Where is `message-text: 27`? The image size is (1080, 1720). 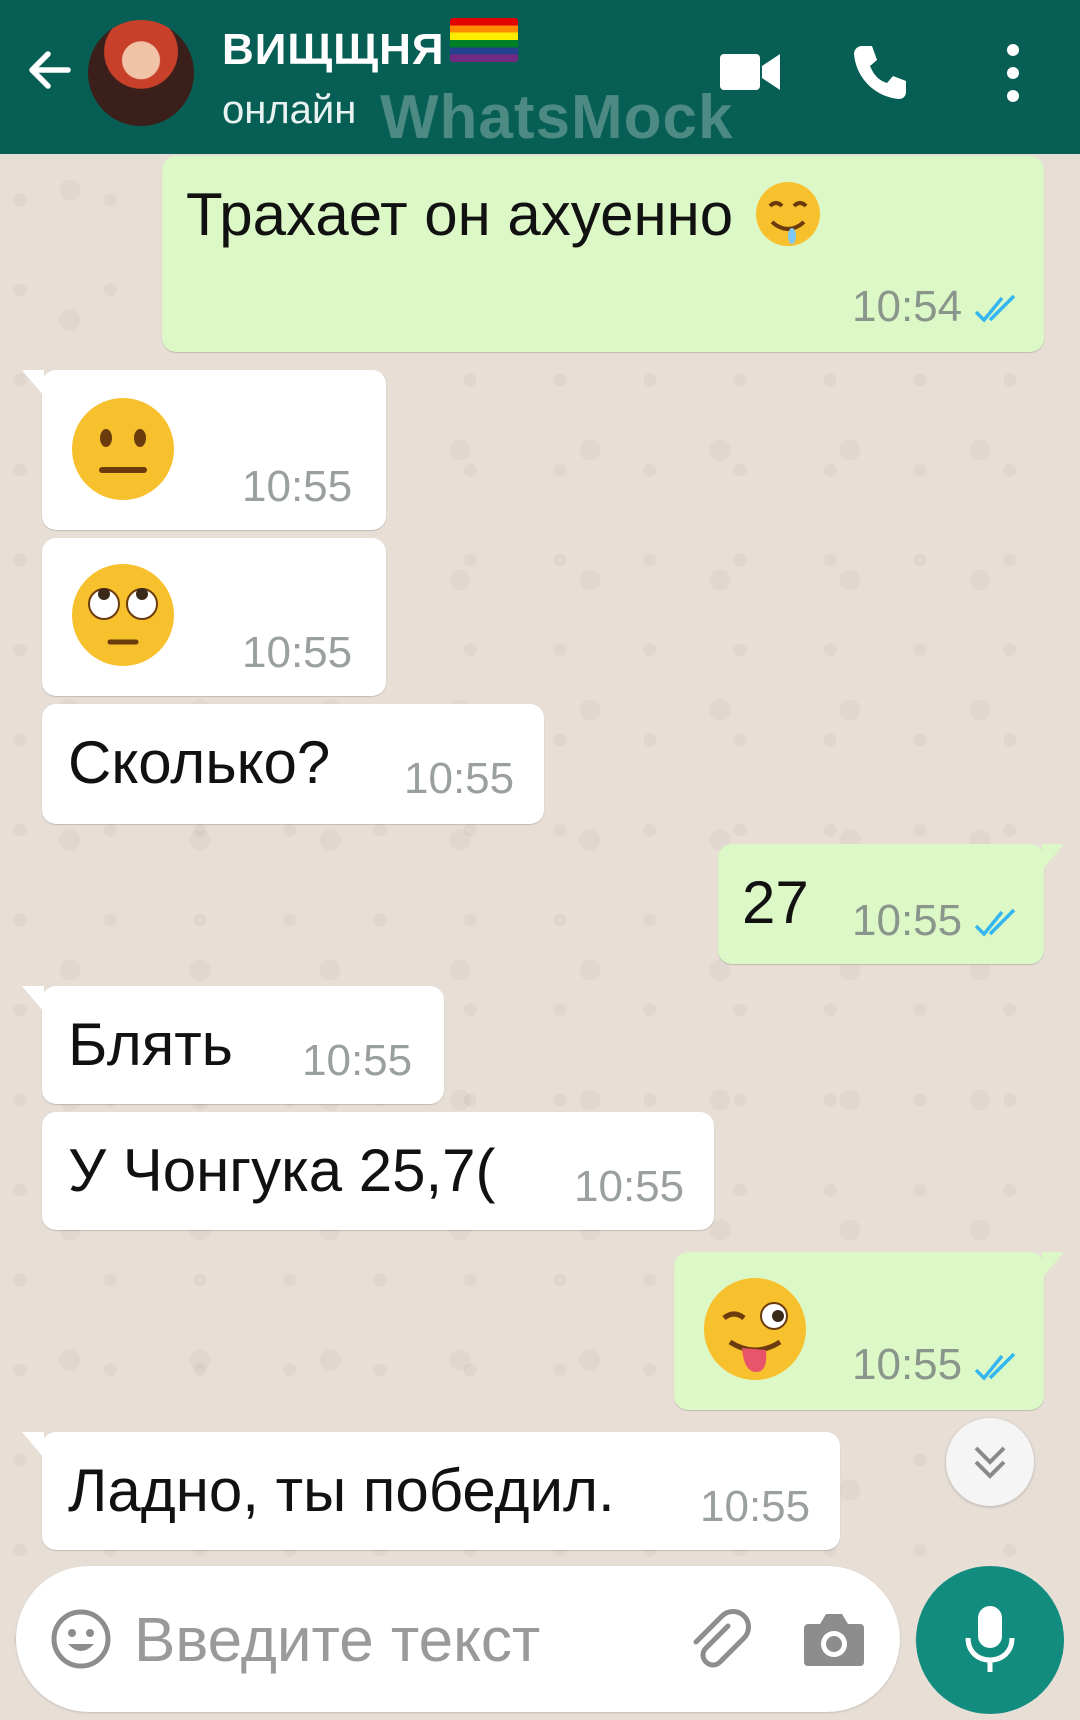 message-text: 27 is located at coordinates (775, 902).